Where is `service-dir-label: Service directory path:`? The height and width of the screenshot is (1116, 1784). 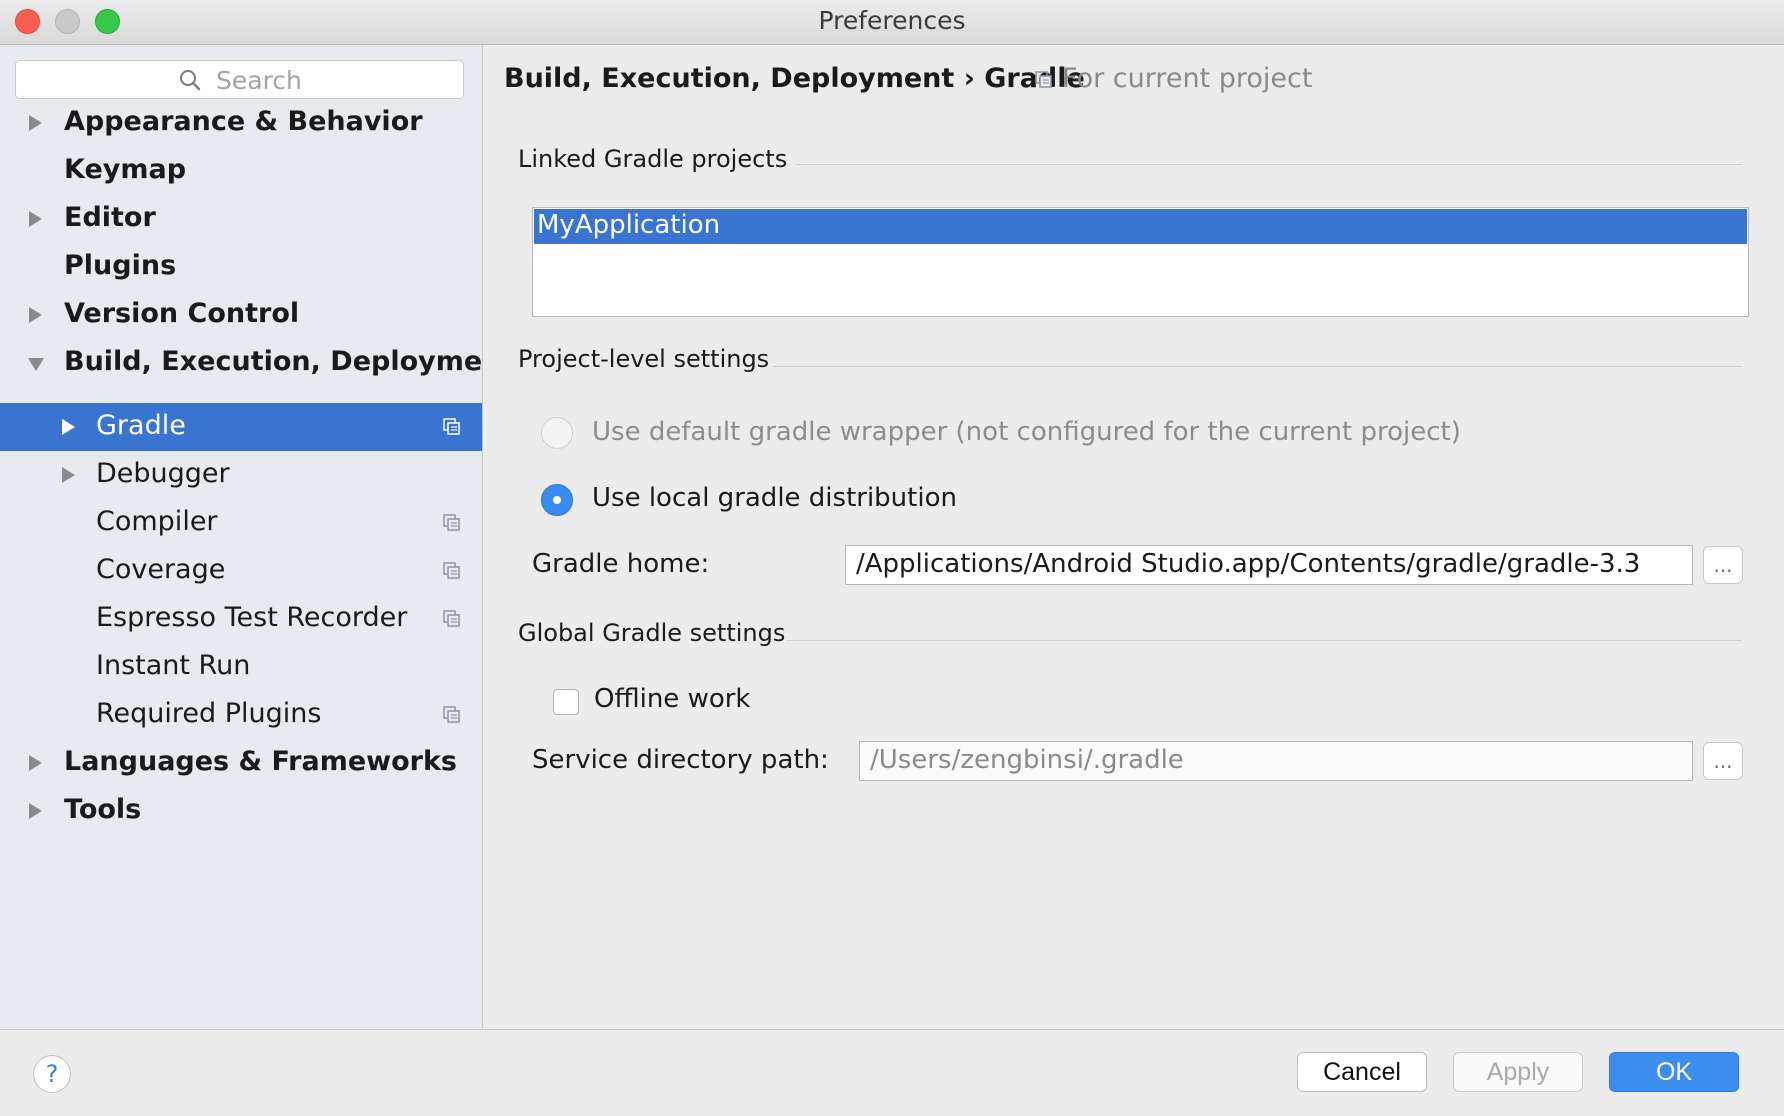
service-dir-label: Service directory path: is located at coordinates (680, 760).